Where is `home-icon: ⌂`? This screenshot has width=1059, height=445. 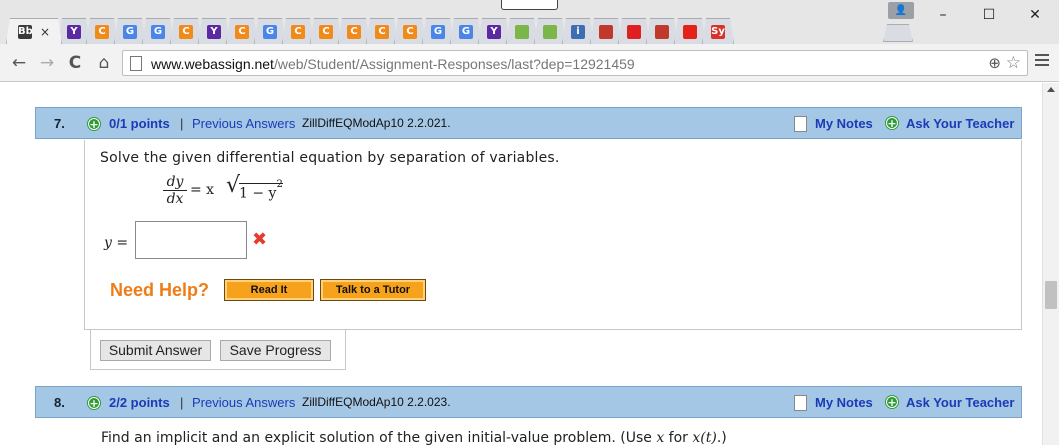 home-icon: ⌂ is located at coordinates (104, 63).